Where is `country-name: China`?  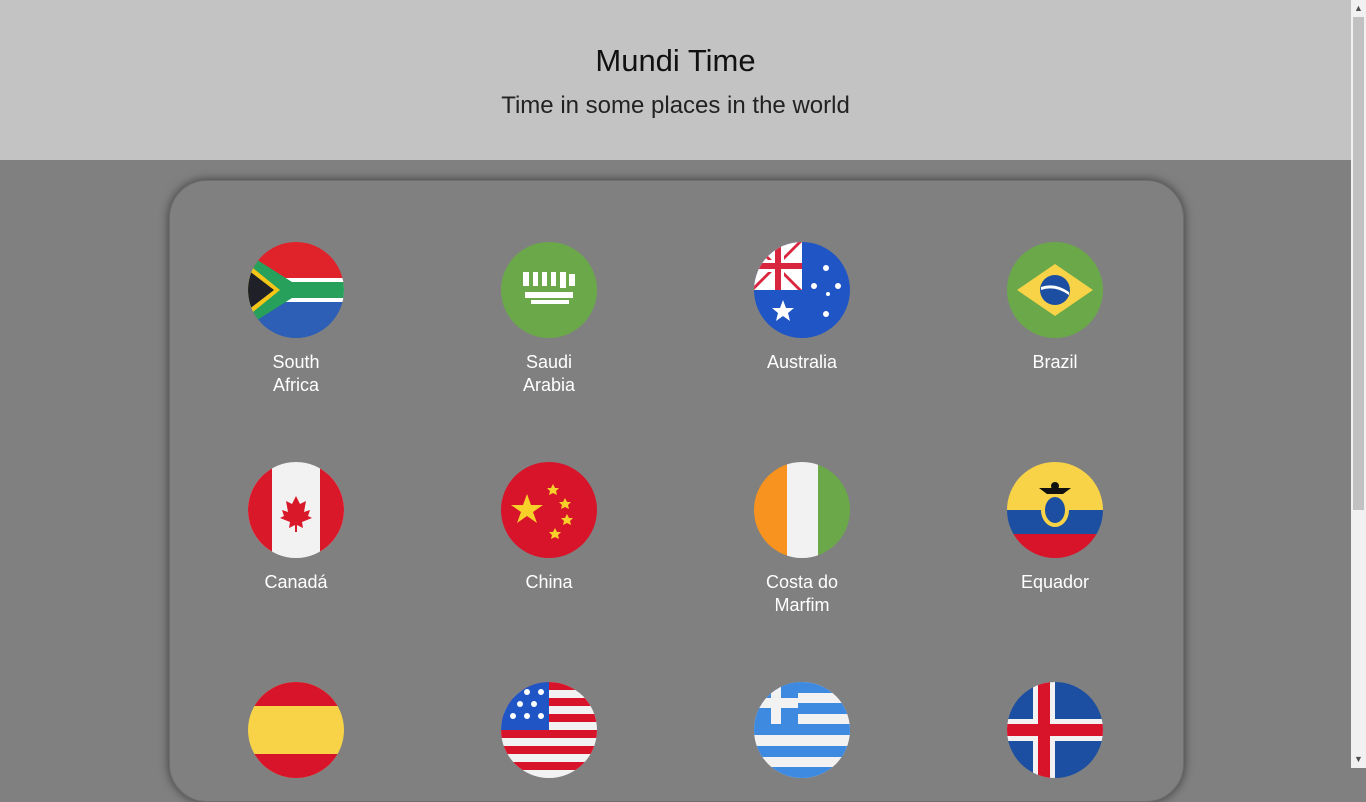
country-name: China is located at coordinates (549, 582).